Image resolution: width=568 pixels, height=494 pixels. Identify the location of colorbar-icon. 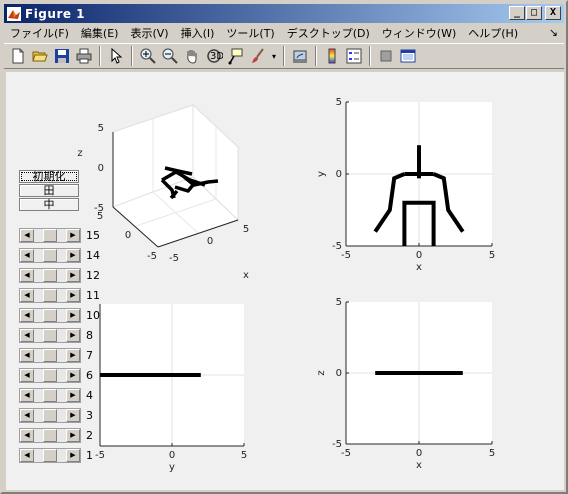
(332, 56).